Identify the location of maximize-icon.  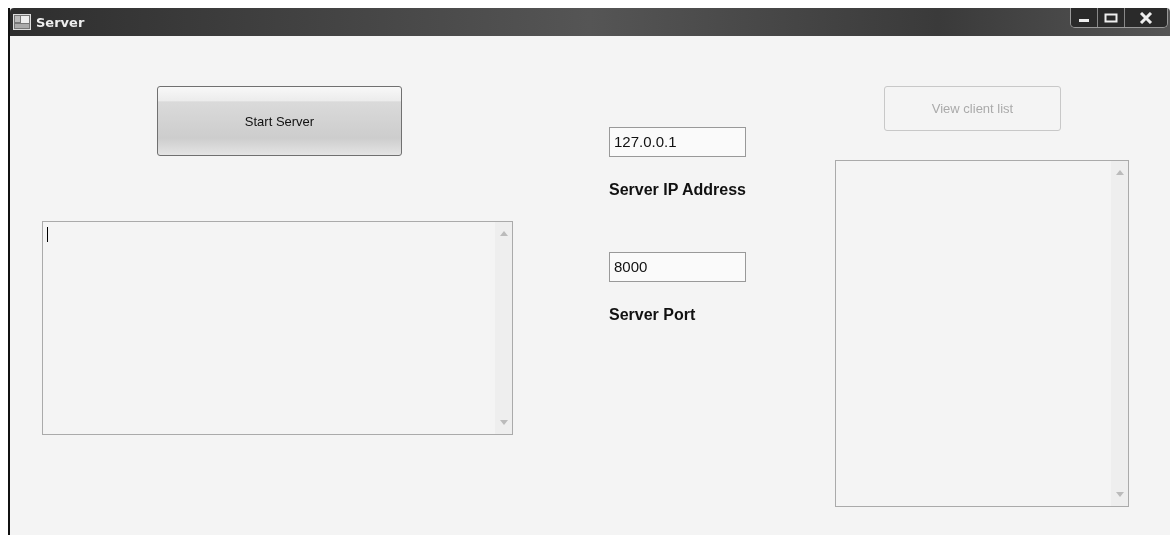
(1111, 17).